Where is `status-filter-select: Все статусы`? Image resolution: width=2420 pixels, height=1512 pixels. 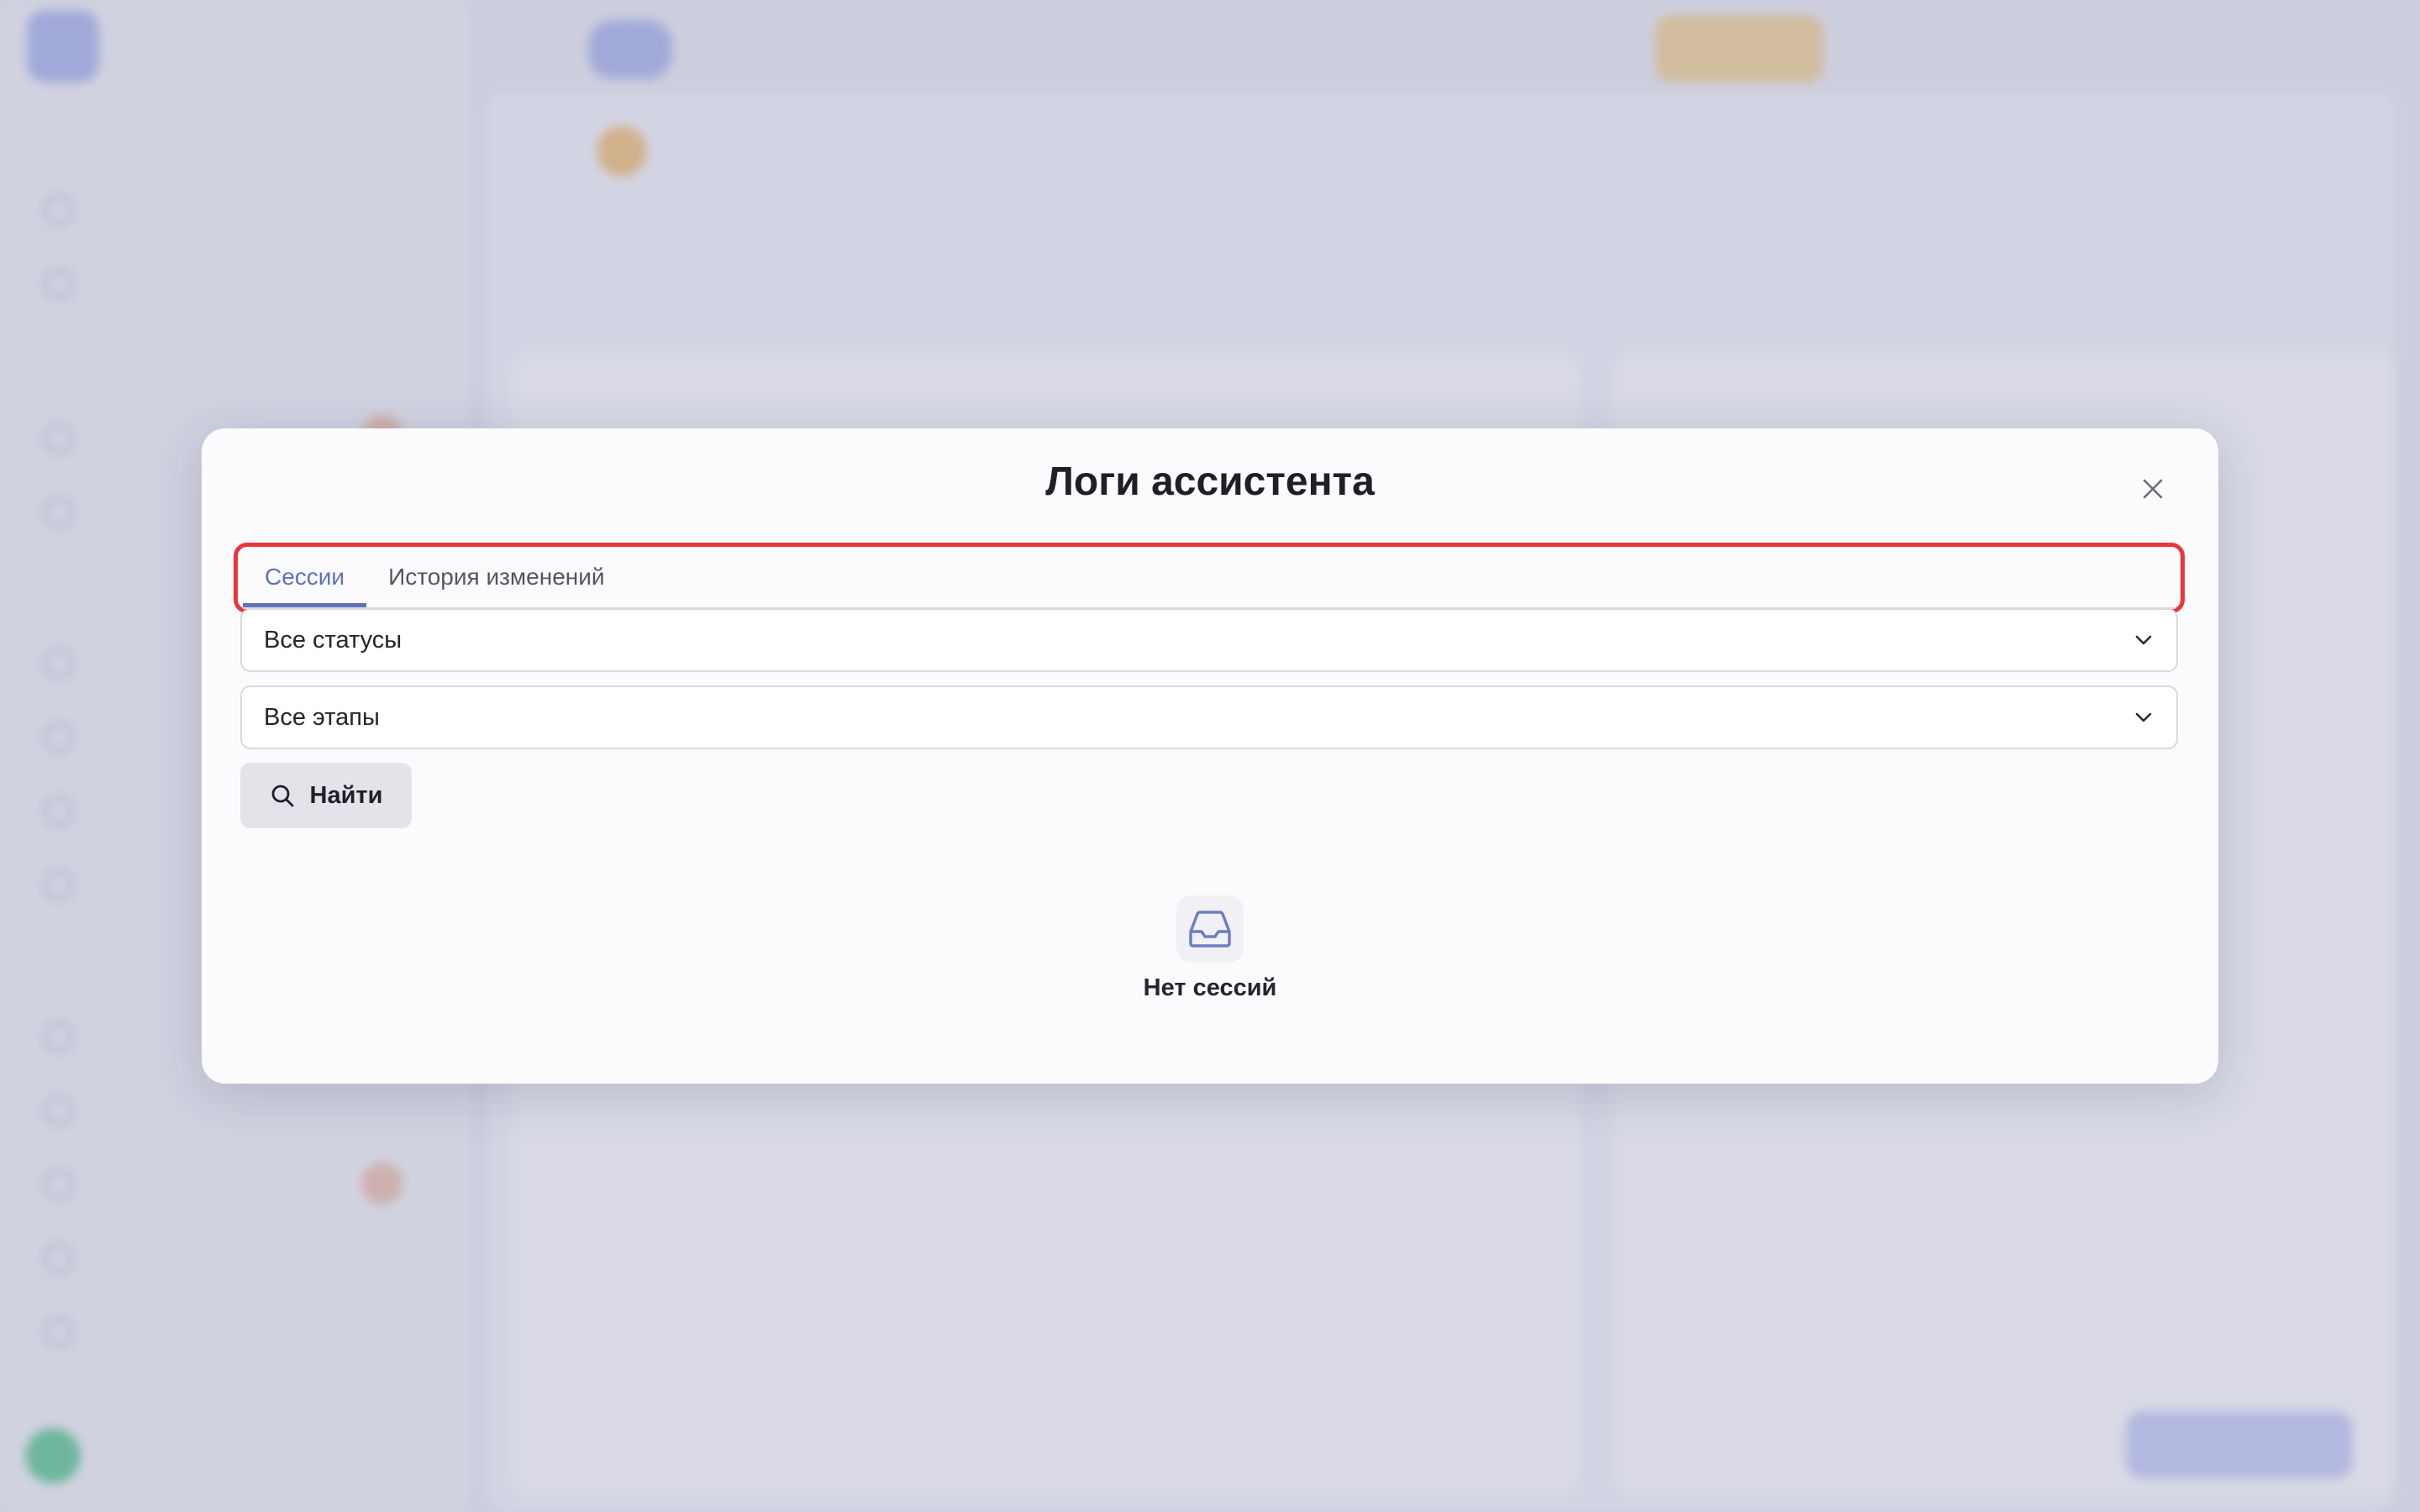
status-filter-select: Все статусы is located at coordinates (1209, 640).